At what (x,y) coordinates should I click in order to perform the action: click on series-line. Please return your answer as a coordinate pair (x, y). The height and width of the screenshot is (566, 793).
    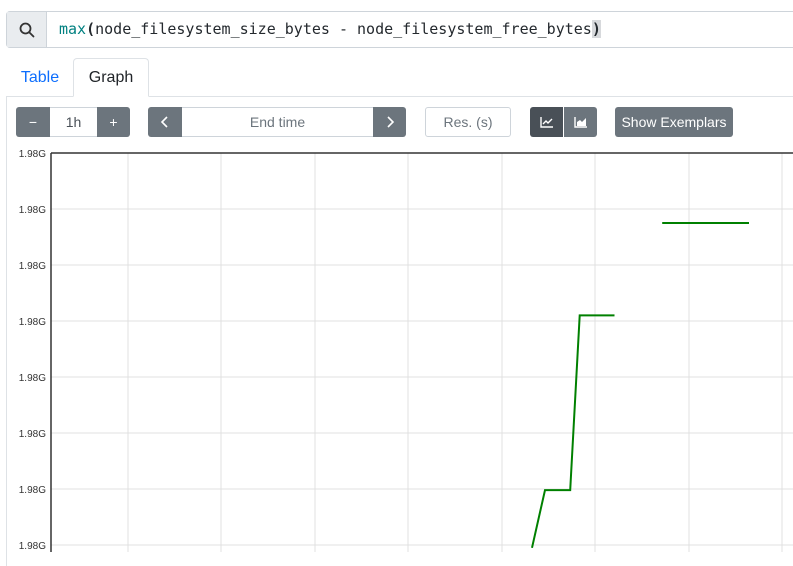
    Looking at the image, I should click on (573, 431).